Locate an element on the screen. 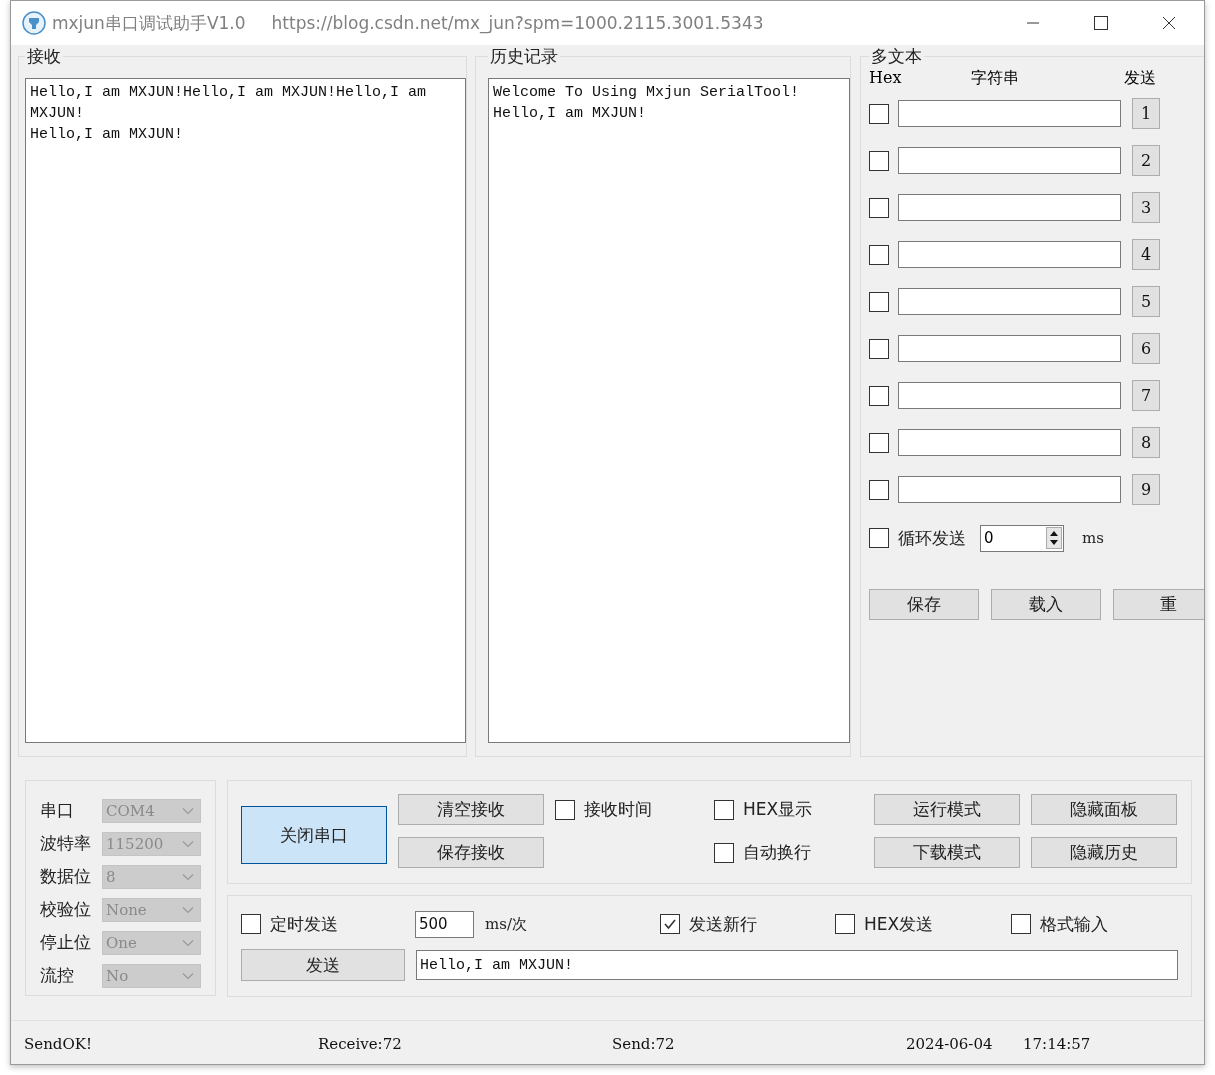 The width and height of the screenshot is (1215, 1075). unit-label: ms is located at coordinates (1093, 538).